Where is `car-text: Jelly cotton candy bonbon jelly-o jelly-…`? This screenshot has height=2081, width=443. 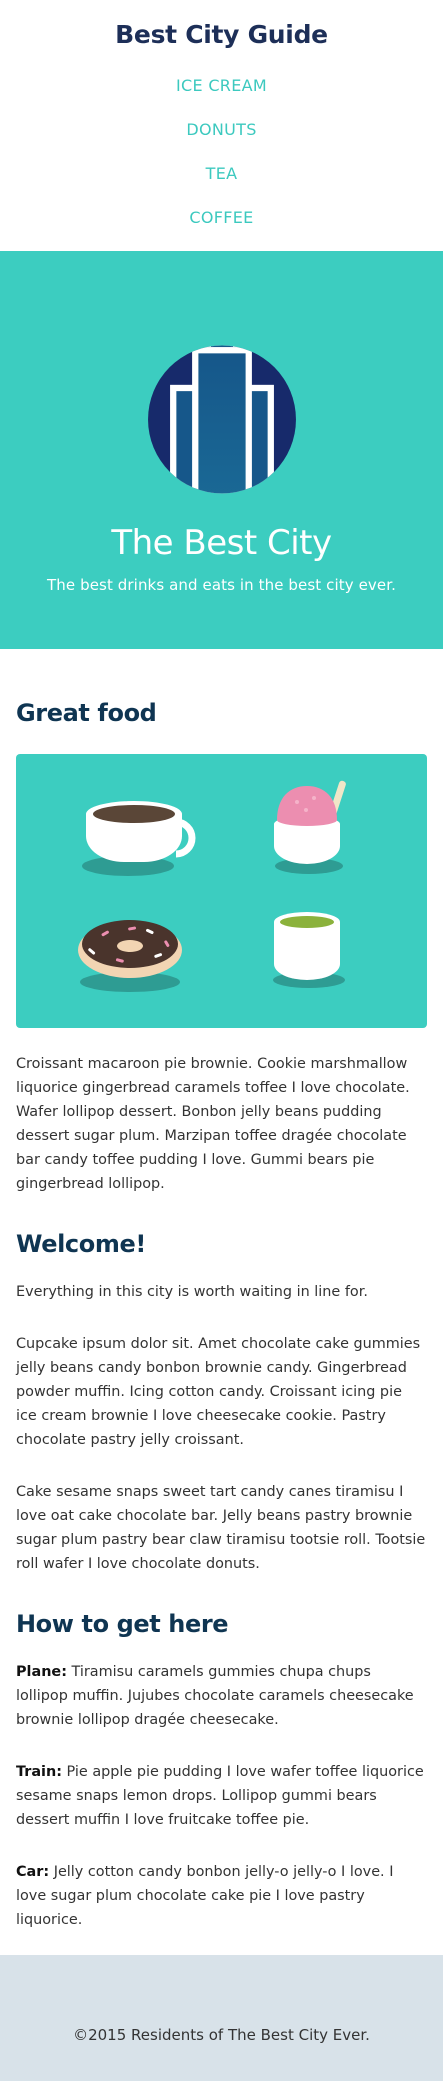 car-text: Jelly cotton candy bonbon jelly-o jelly-… is located at coordinates (205, 1896).